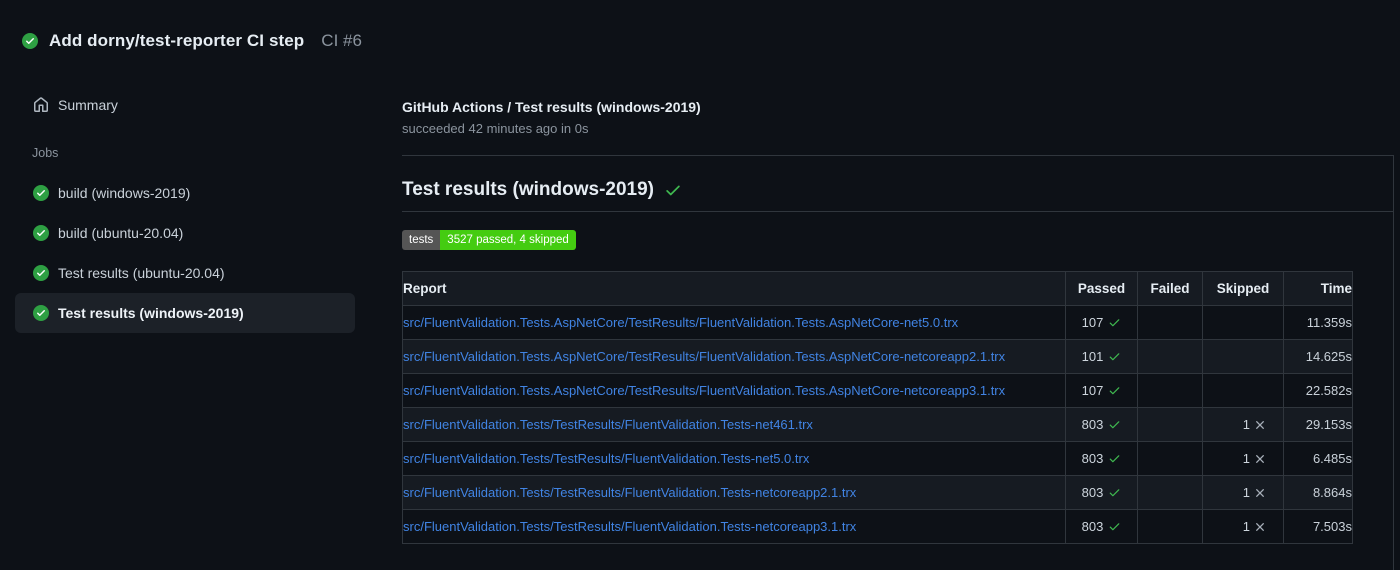 The width and height of the screenshot is (1400, 570). I want to click on sidebar-job-label: build (ubuntu-20.04), so click(121, 233).